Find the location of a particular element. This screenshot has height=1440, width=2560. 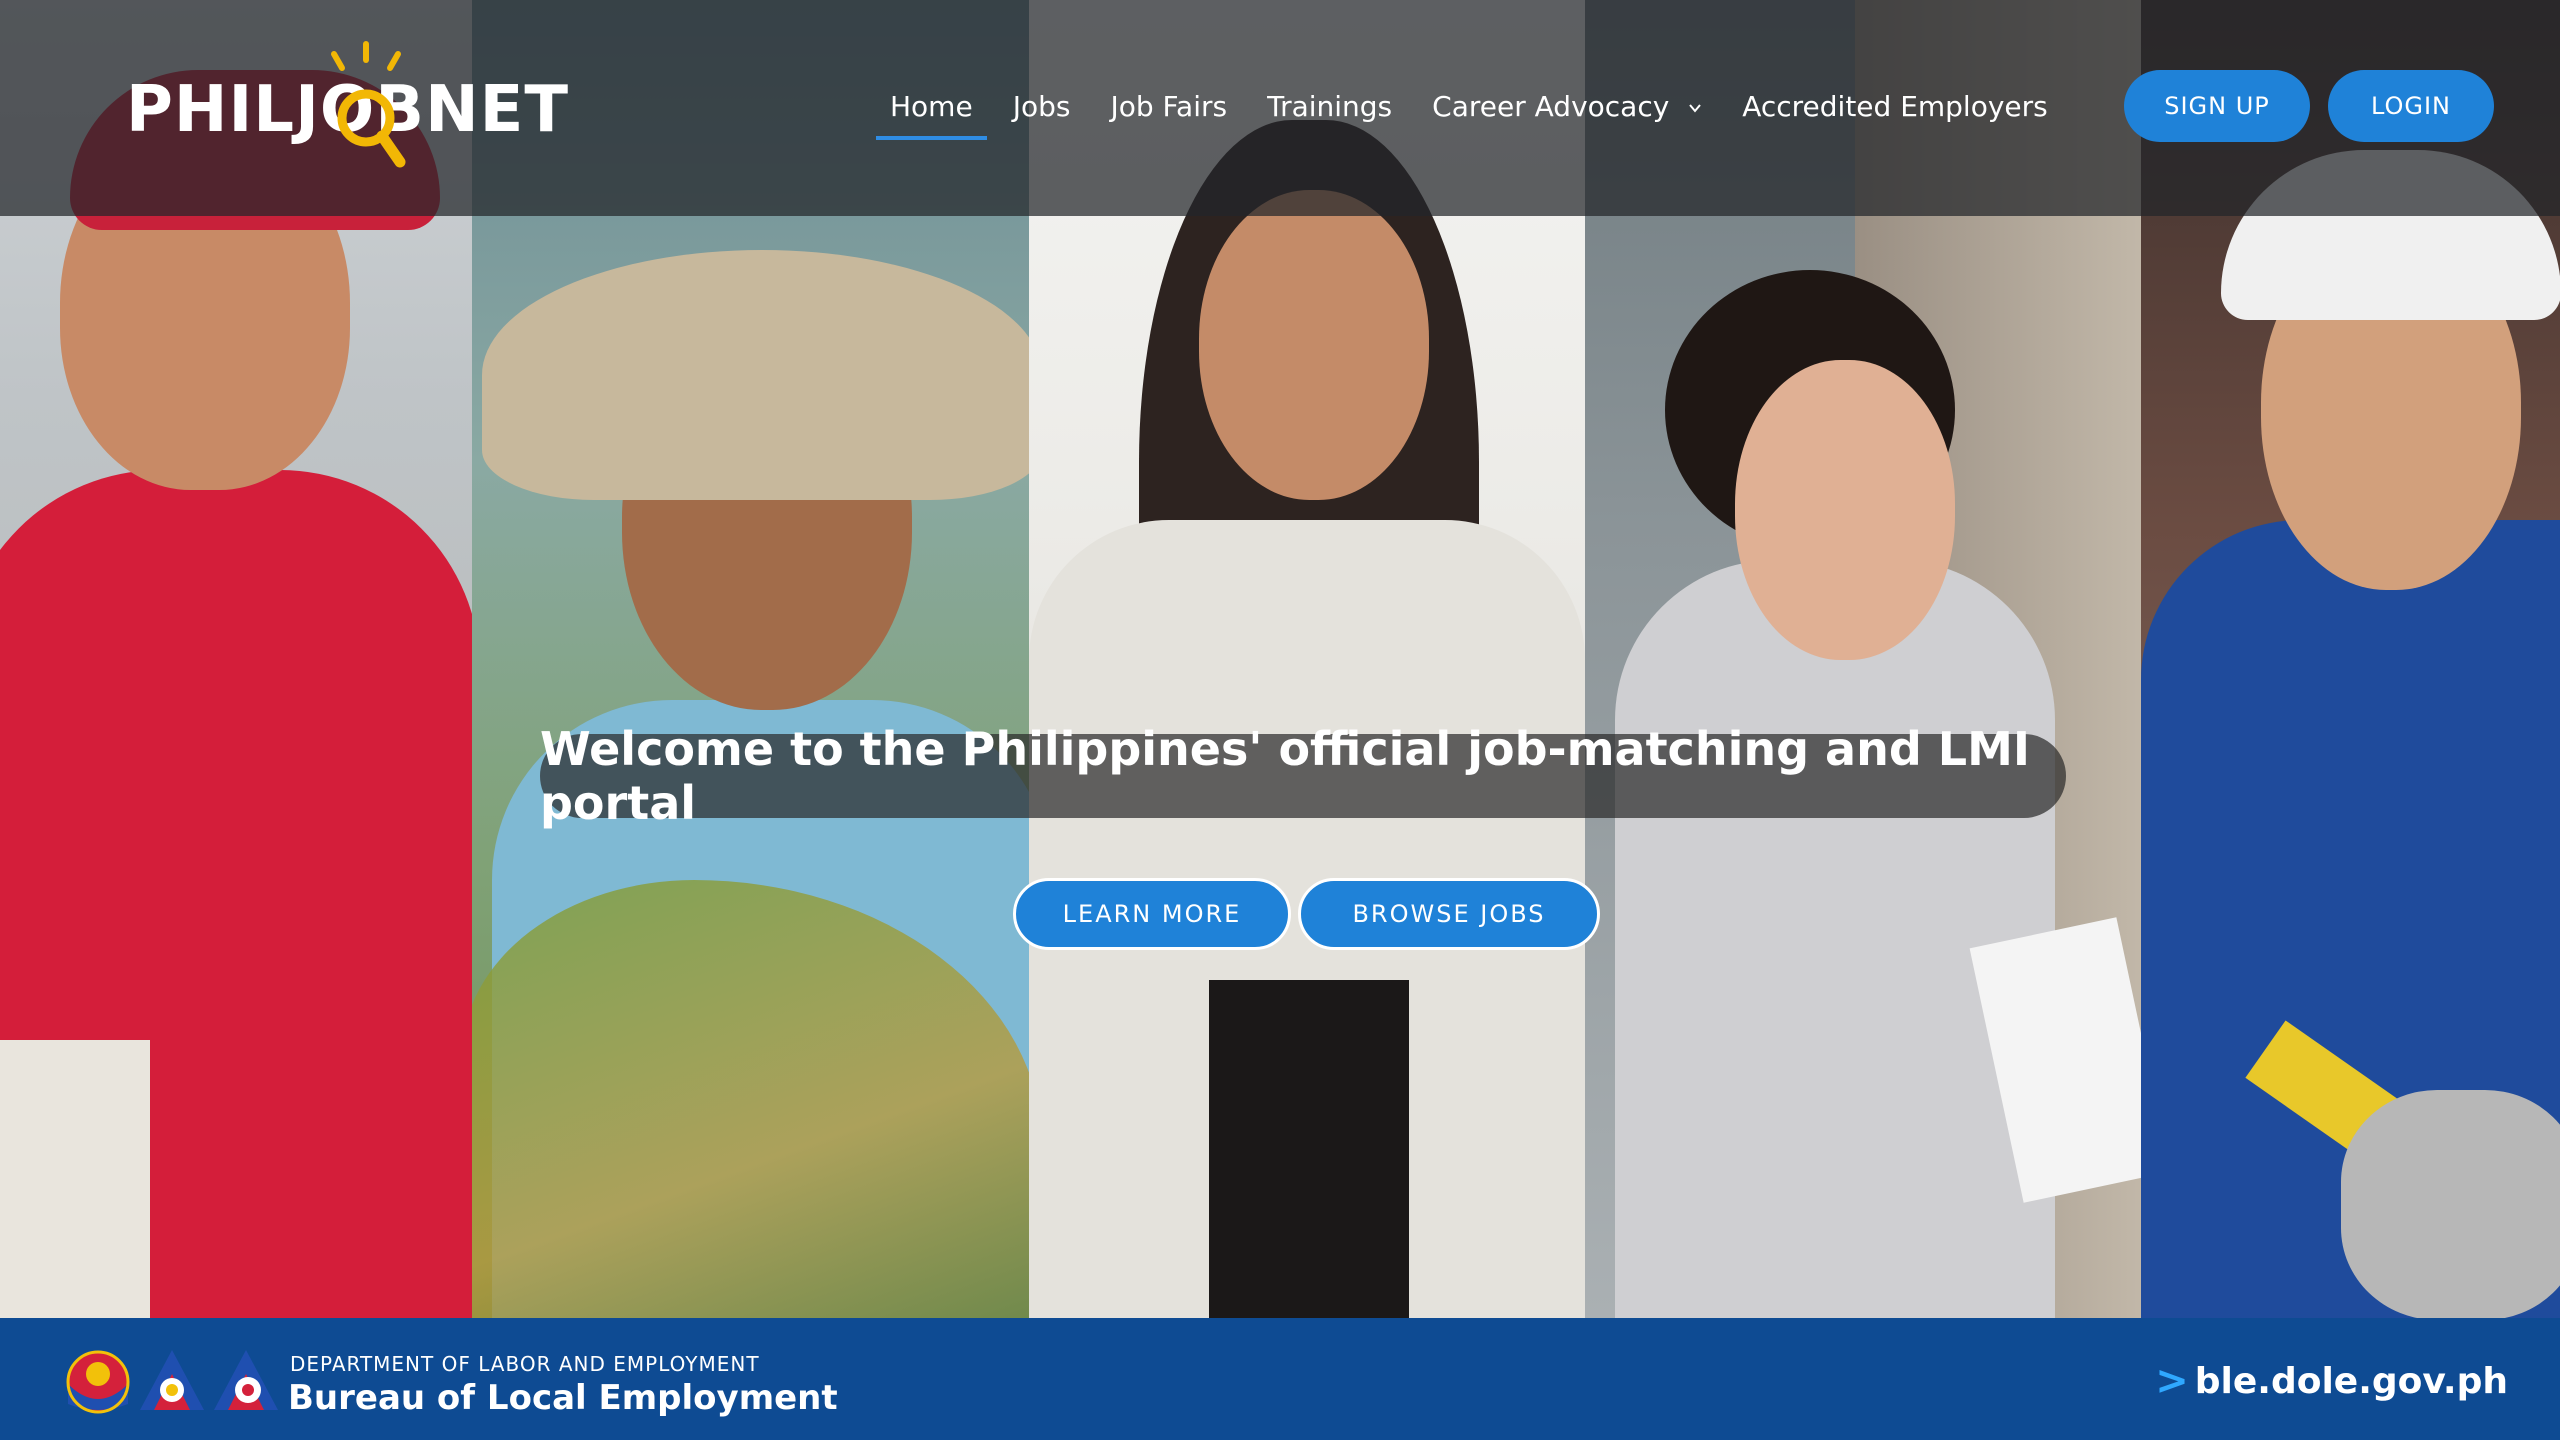

site-logo: PHILJOBNET is located at coordinates (347, 110).